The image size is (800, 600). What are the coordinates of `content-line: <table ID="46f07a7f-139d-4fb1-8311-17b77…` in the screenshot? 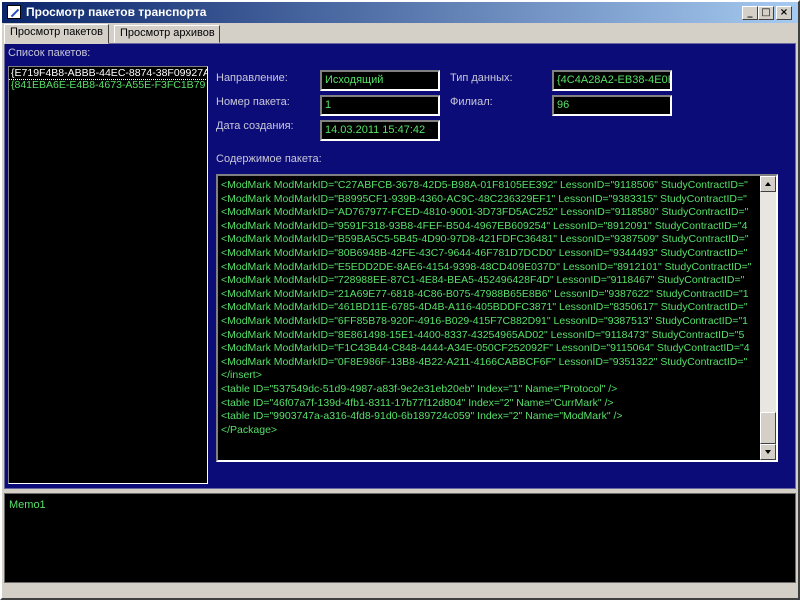 It's located at (417, 402).